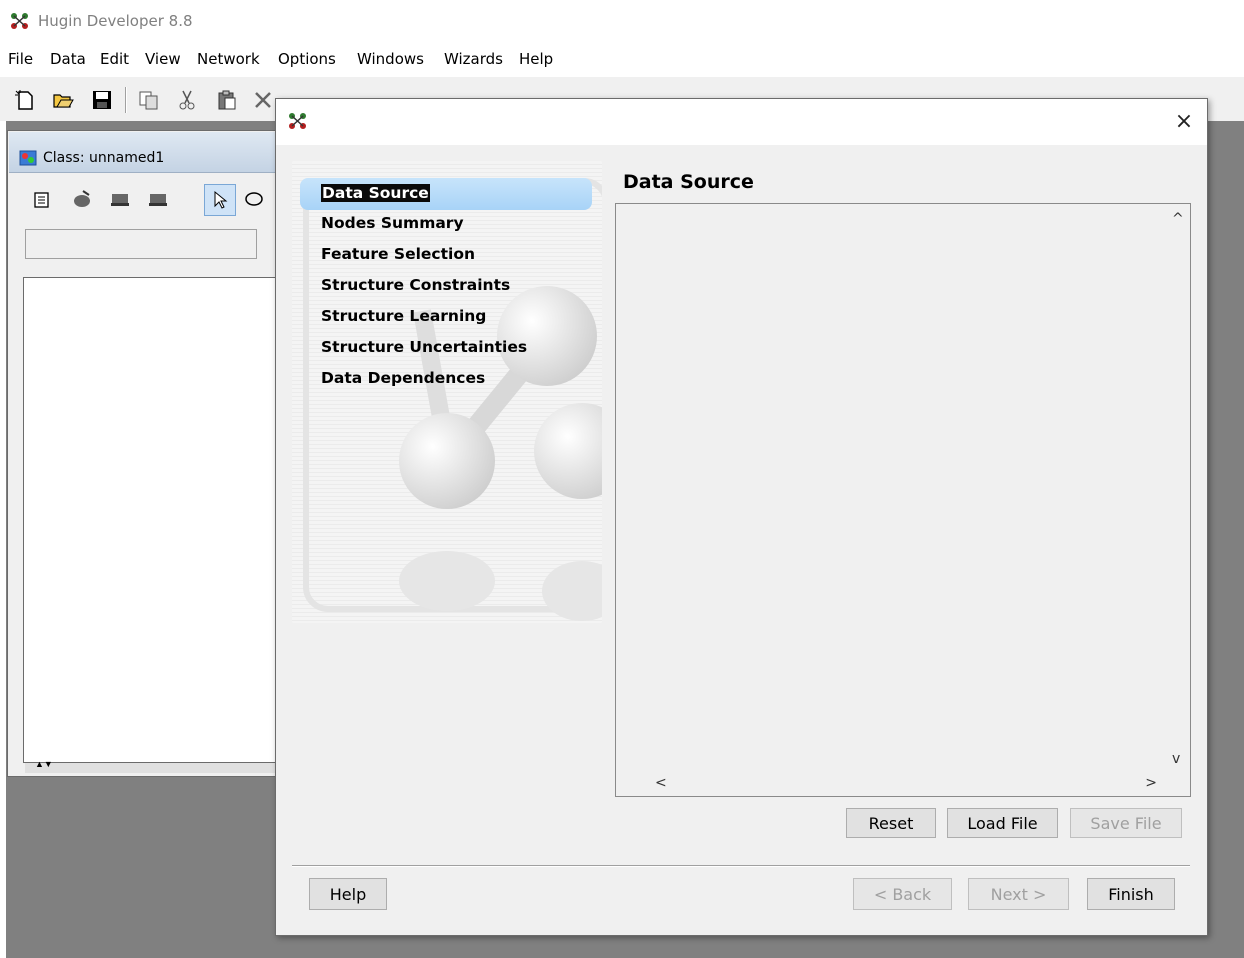 The width and height of the screenshot is (1244, 958). I want to click on menu-wizards: Wizards, so click(473, 59).